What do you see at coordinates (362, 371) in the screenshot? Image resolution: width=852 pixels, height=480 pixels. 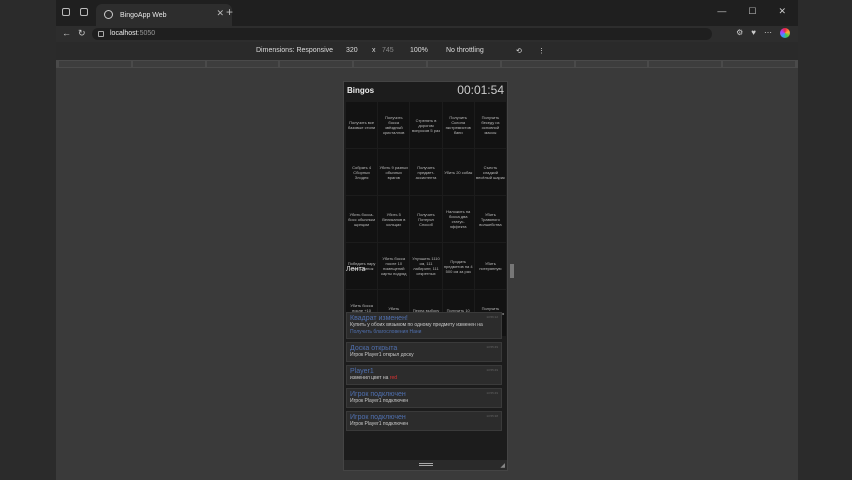 I see `feed-heading: Player1` at bounding box center [362, 371].